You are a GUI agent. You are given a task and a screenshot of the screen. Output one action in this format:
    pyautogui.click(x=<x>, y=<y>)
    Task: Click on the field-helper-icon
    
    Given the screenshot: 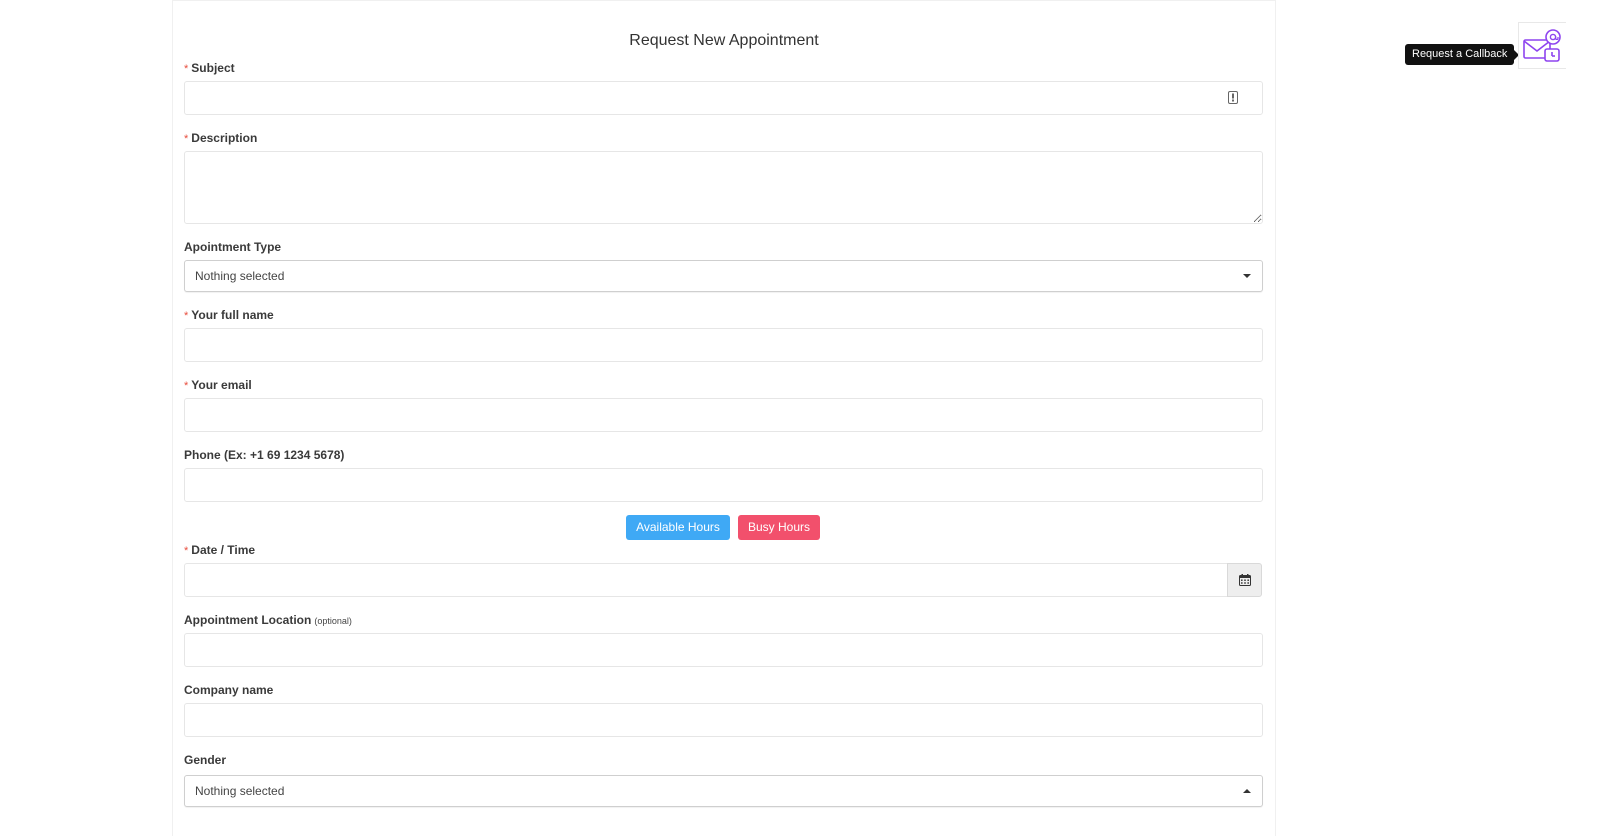 What is the action you would take?
    pyautogui.click(x=1233, y=97)
    